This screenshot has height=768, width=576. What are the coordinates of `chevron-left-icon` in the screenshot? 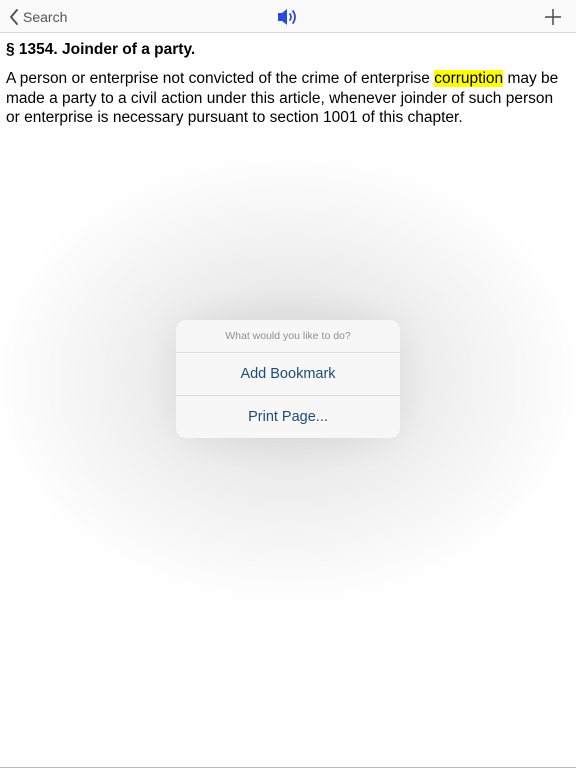 It's located at (14, 17).